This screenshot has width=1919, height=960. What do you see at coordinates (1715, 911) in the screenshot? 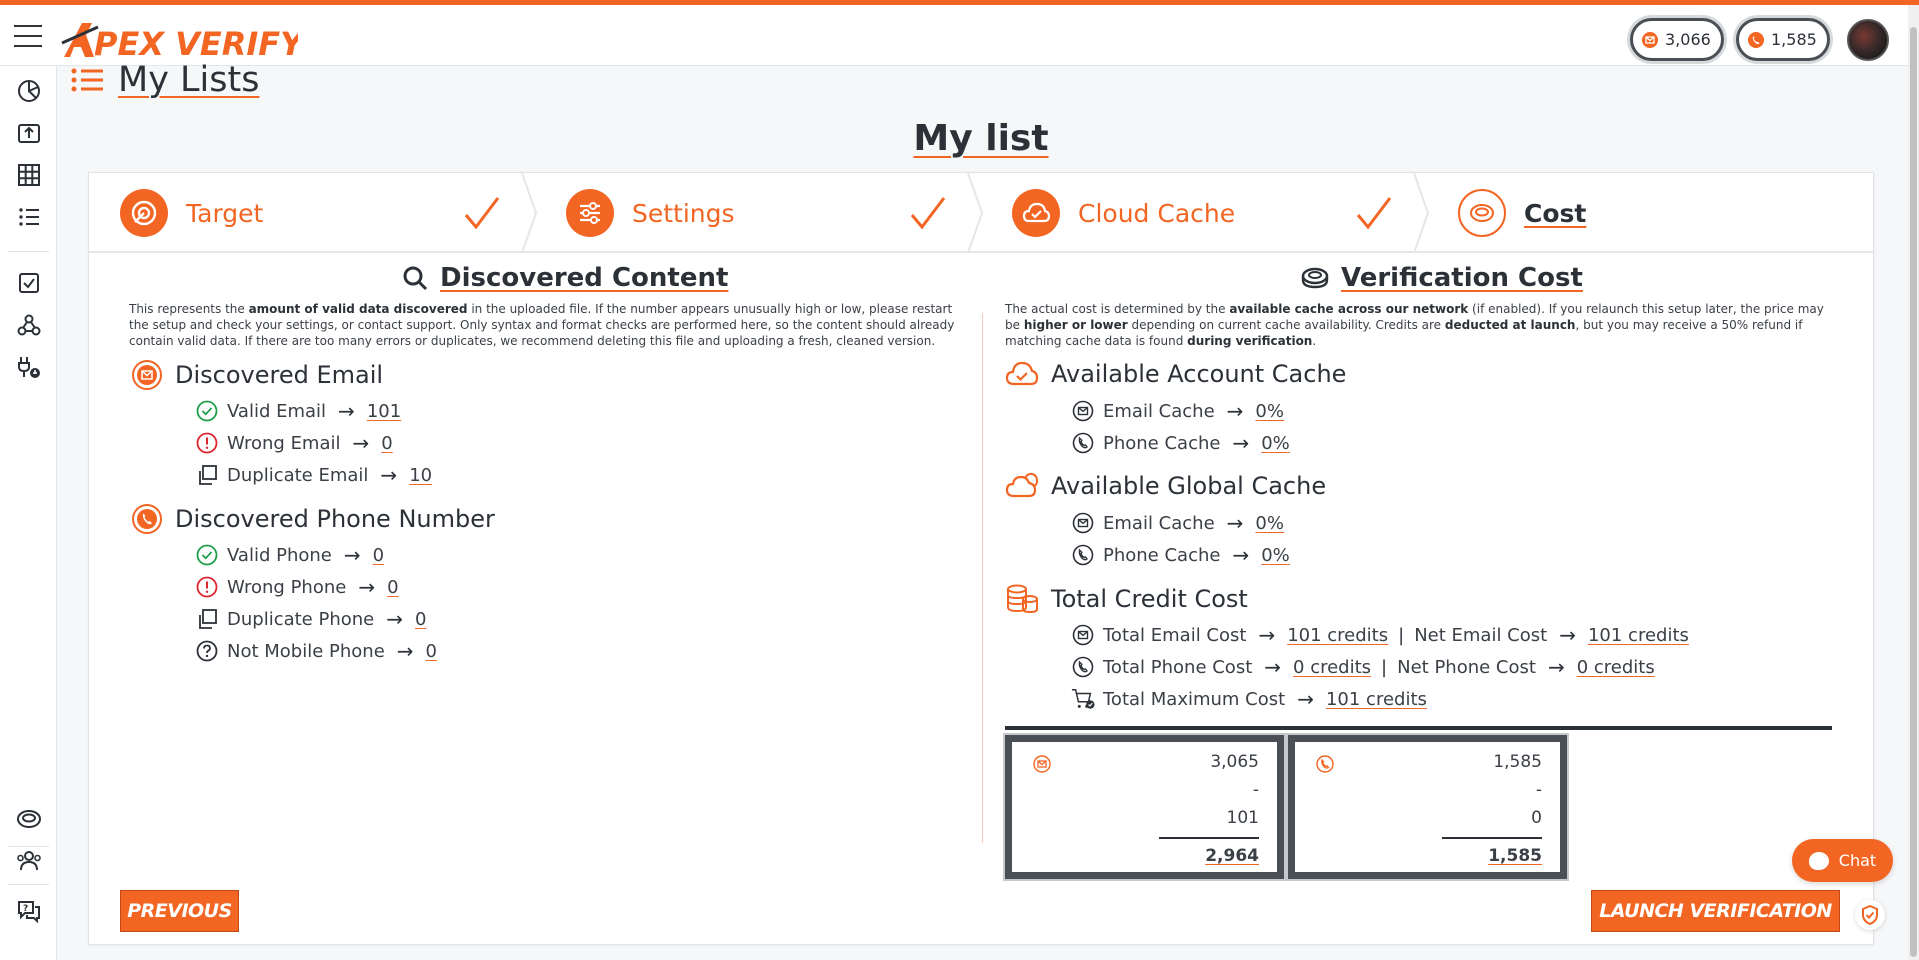
I see `launch-verification-button: LAUNCH VERIFICATION` at bounding box center [1715, 911].